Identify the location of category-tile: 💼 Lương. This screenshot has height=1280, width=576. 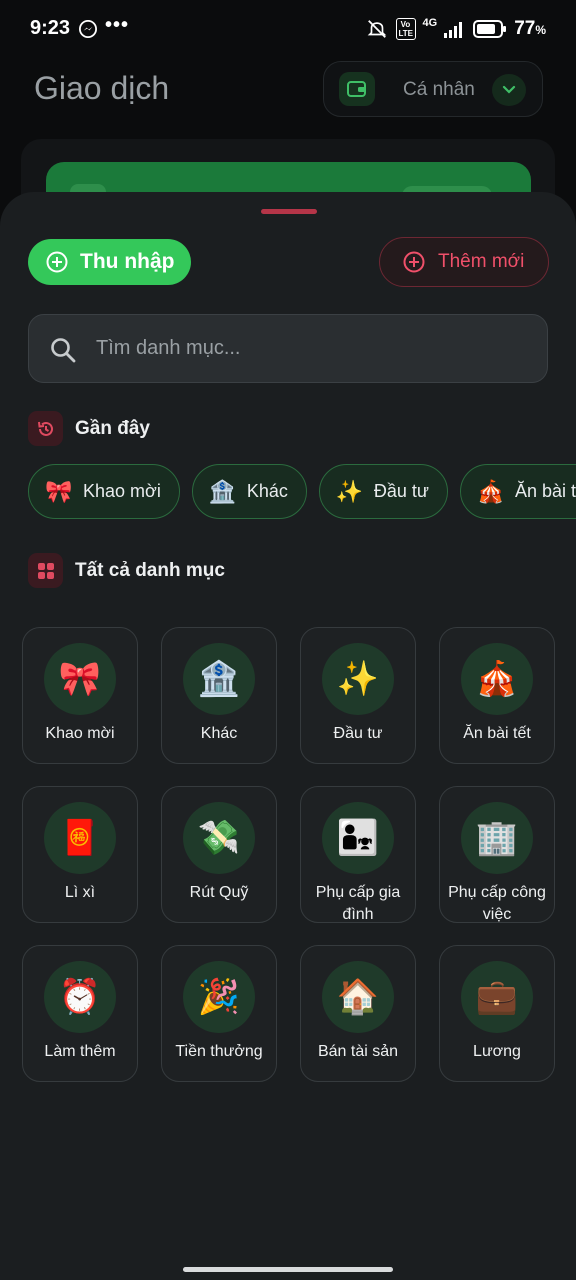
(497, 1013).